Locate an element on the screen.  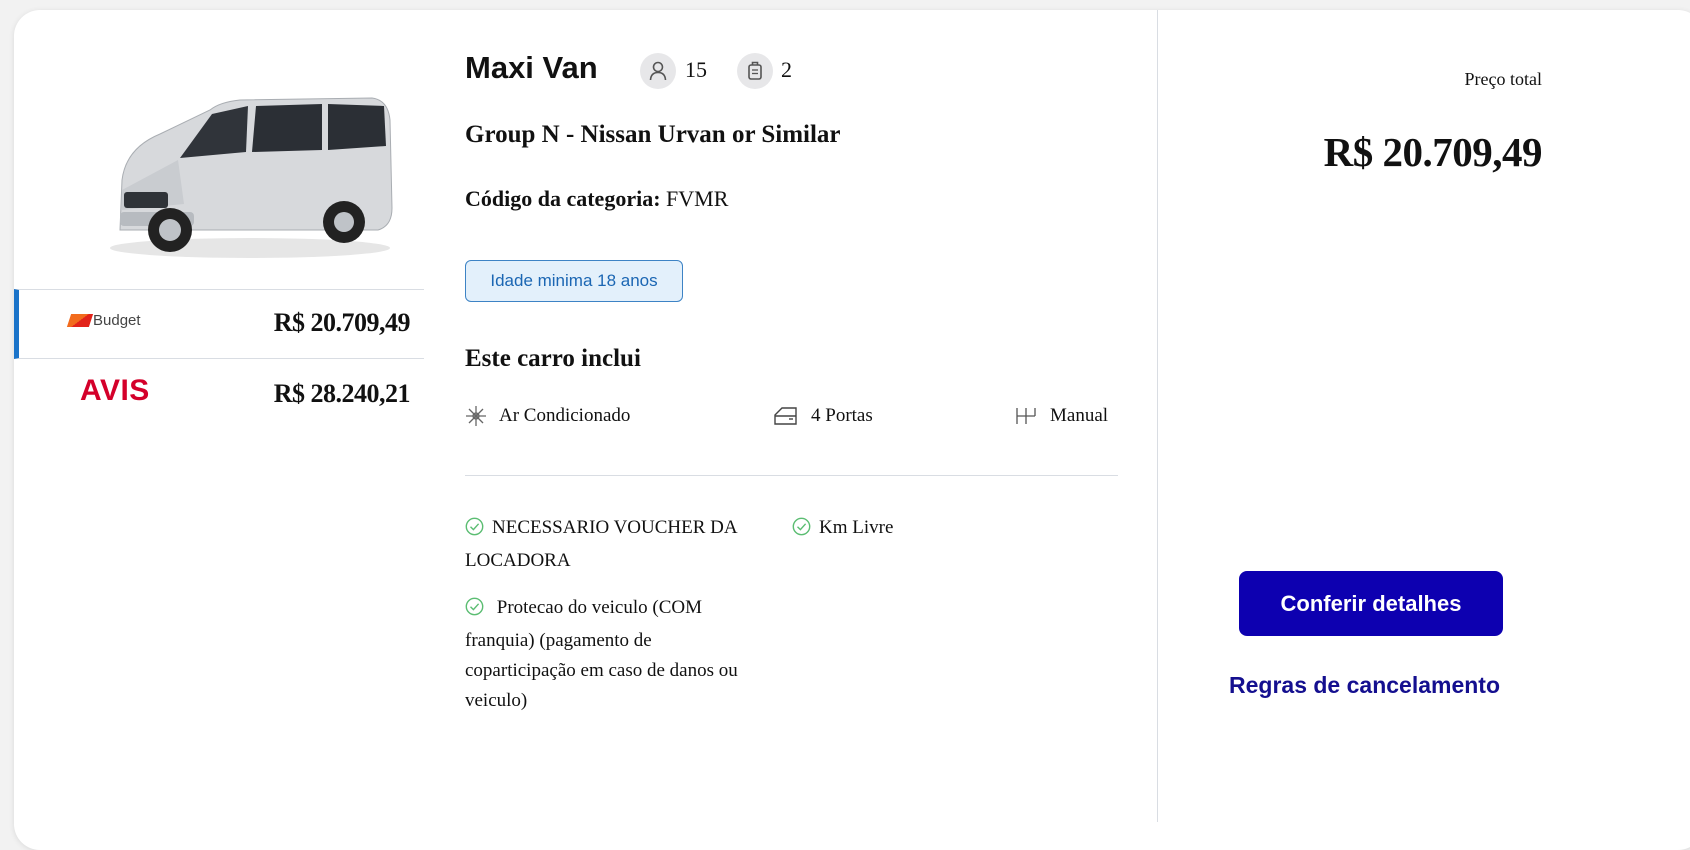
gear-shift-icon is located at coordinates (1026, 416).